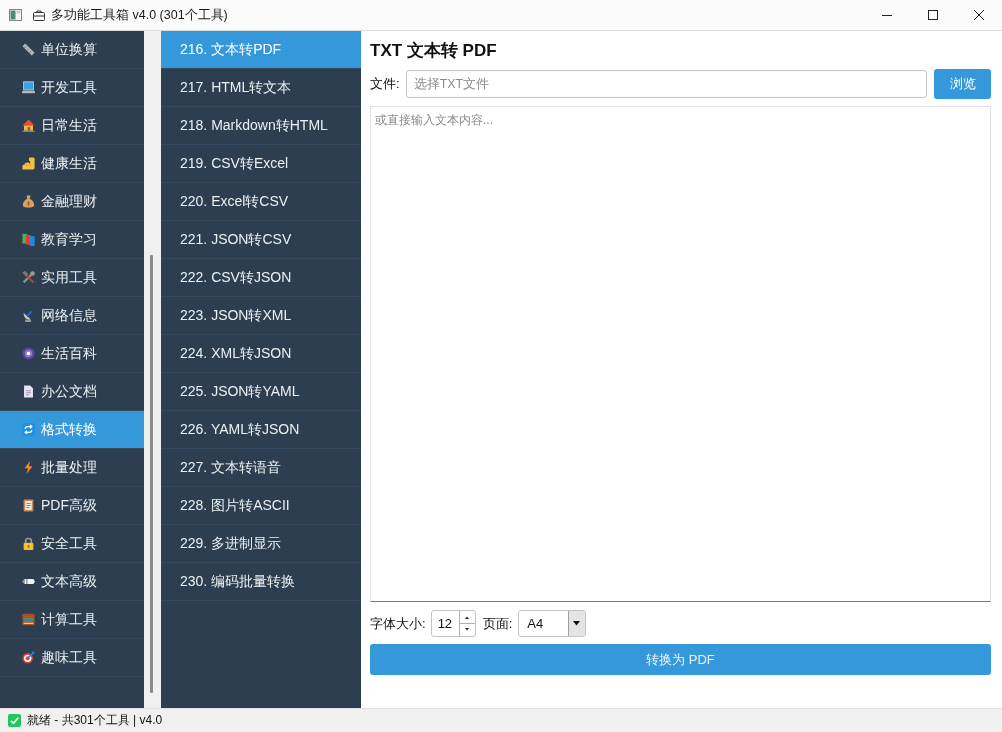  Describe the element at coordinates (28, 657) in the screenshot. I see `target-icon` at that location.